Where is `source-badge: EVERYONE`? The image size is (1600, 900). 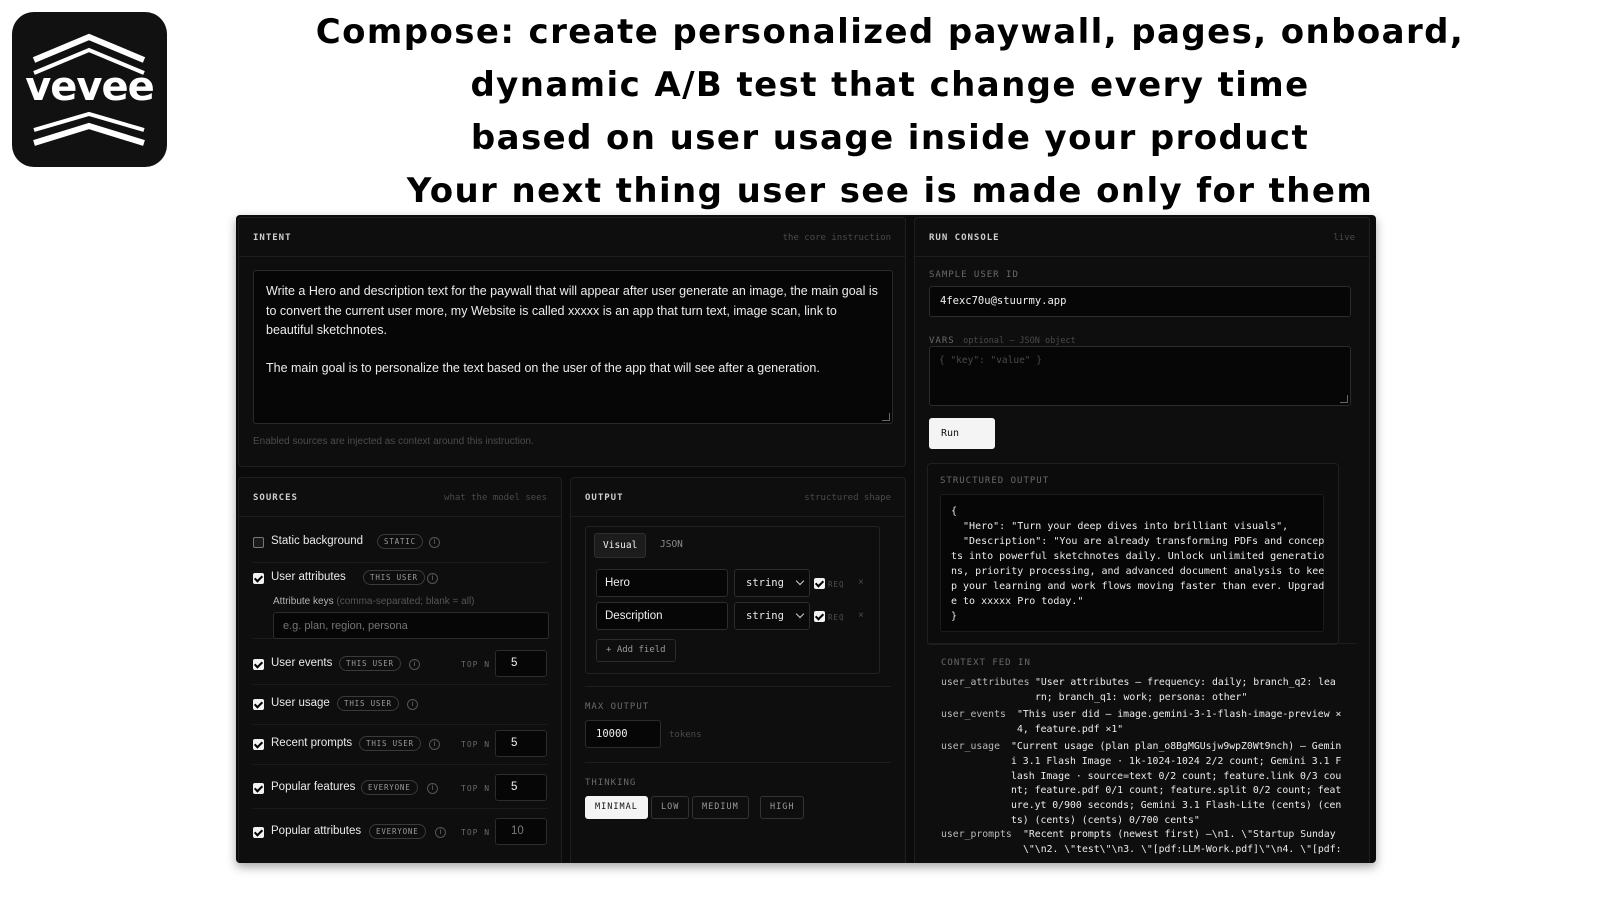 source-badge: EVERYONE is located at coordinates (397, 831).